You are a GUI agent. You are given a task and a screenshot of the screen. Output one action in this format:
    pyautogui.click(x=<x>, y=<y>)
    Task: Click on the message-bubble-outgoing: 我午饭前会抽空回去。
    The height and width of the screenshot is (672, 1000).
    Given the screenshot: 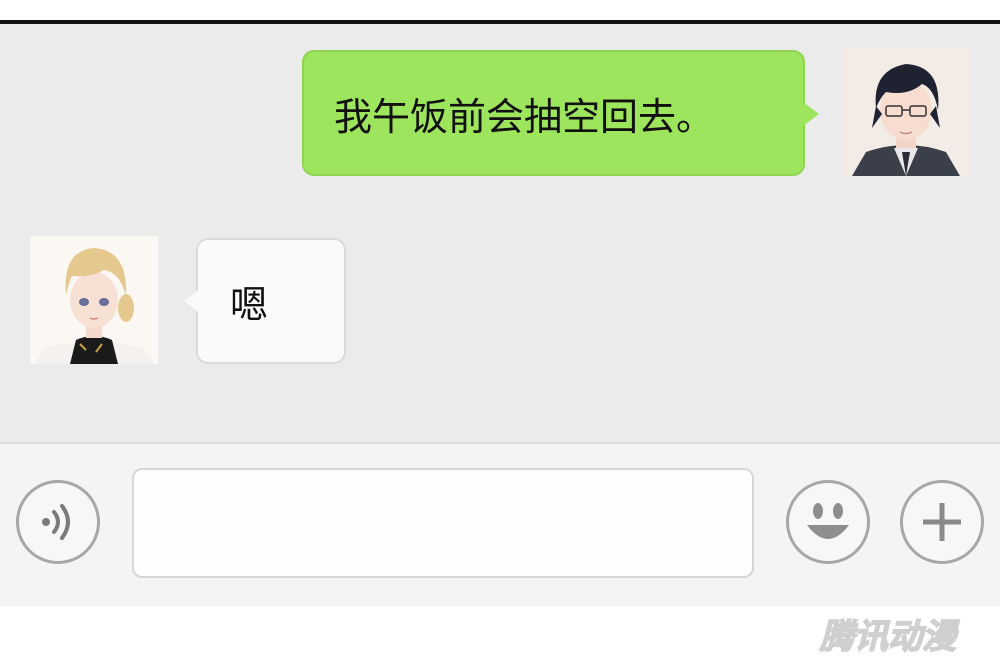 What is the action you would take?
    pyautogui.click(x=560, y=113)
    